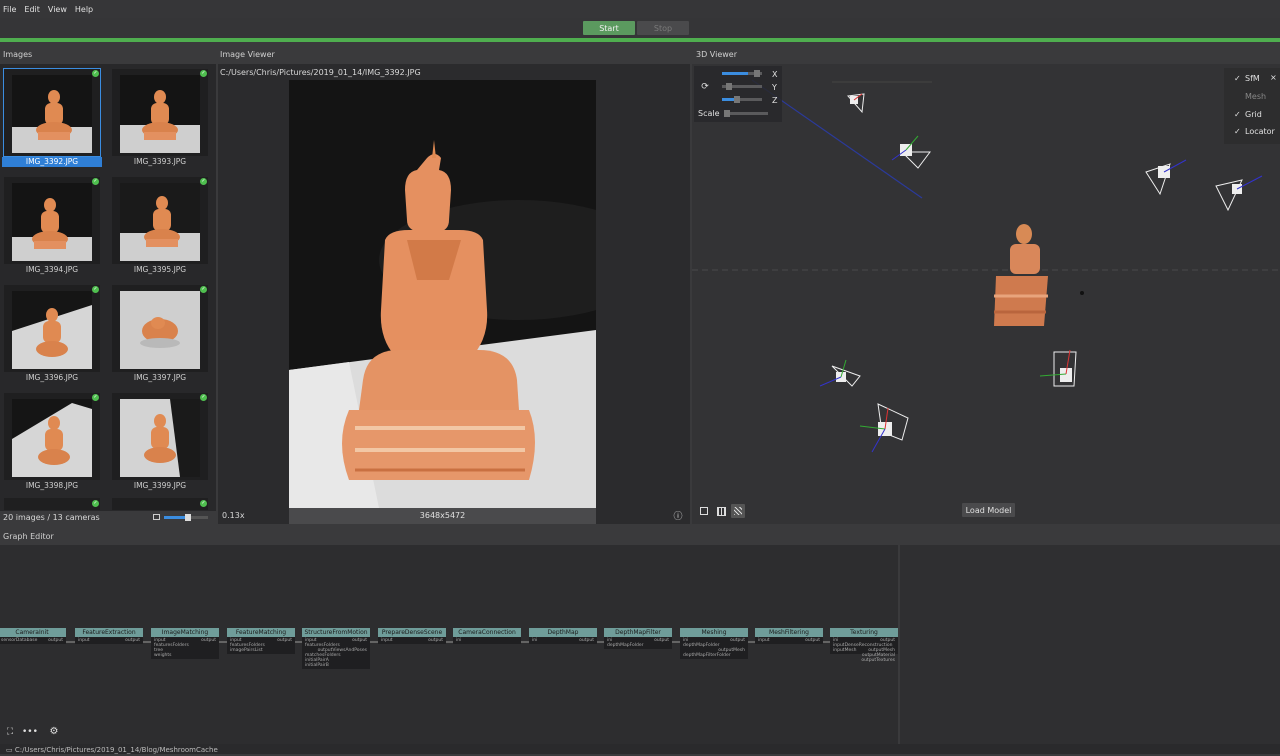 The width and height of the screenshot is (1280, 756). I want to click on orientation-gizmo: ⟳ X Y Z Scale, so click(738, 94).